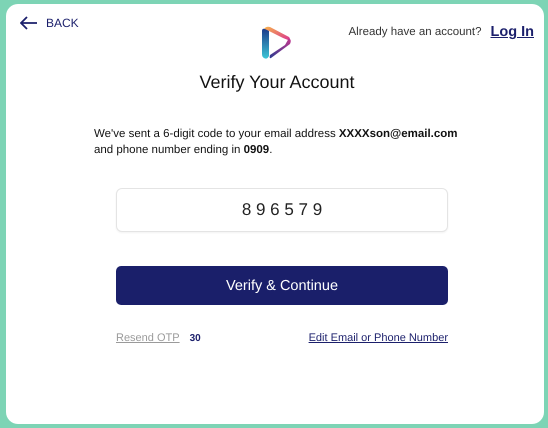 Image resolution: width=548 pixels, height=428 pixels. Describe the element at coordinates (512, 32) in the screenshot. I see `login-link: Log In` at that location.